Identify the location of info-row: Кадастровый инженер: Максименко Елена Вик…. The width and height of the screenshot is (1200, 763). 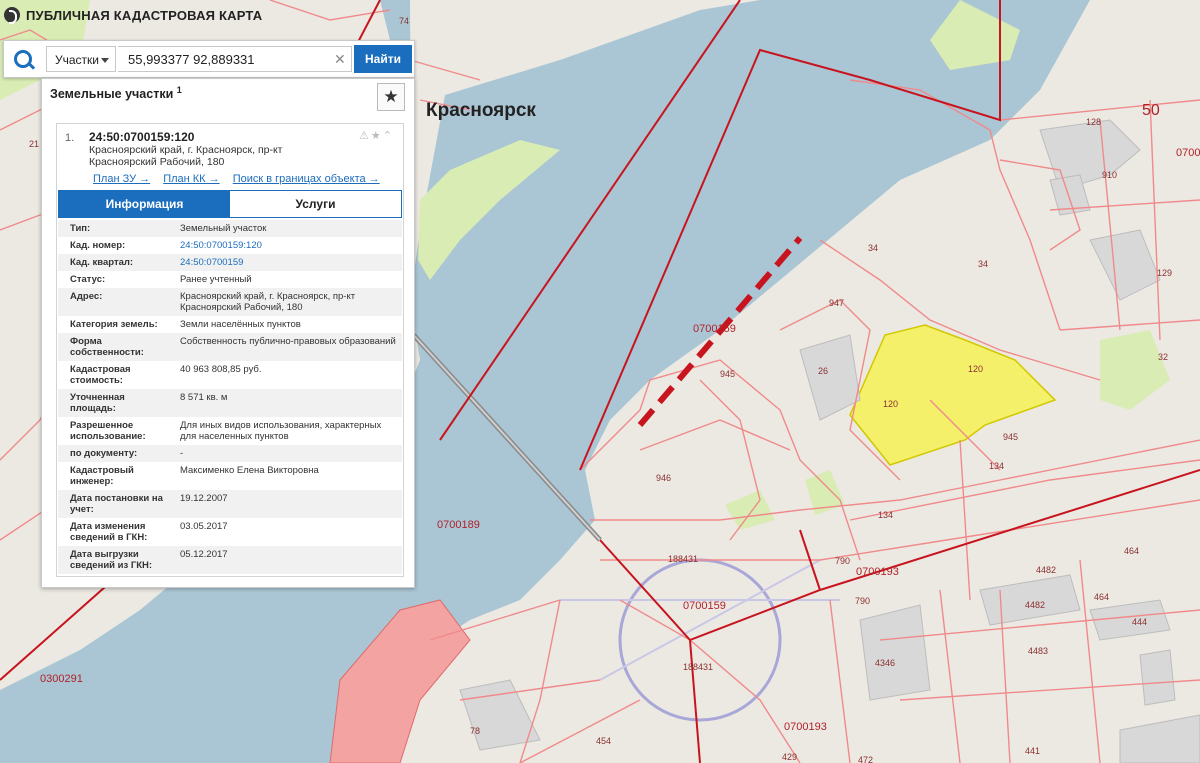
(230, 476).